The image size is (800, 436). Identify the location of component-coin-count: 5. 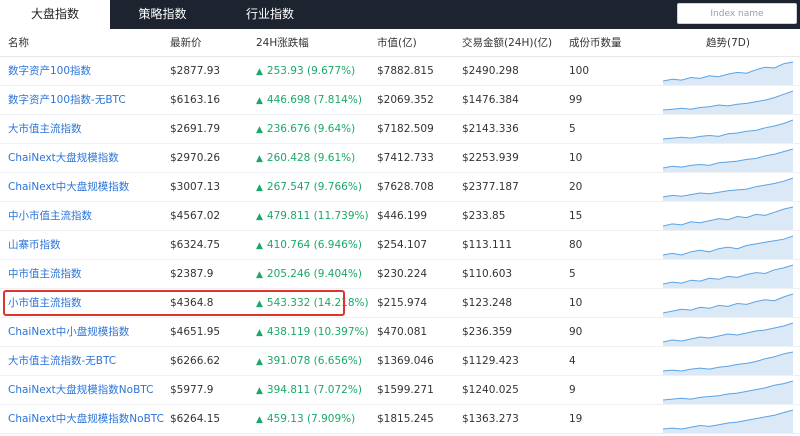
(572, 129).